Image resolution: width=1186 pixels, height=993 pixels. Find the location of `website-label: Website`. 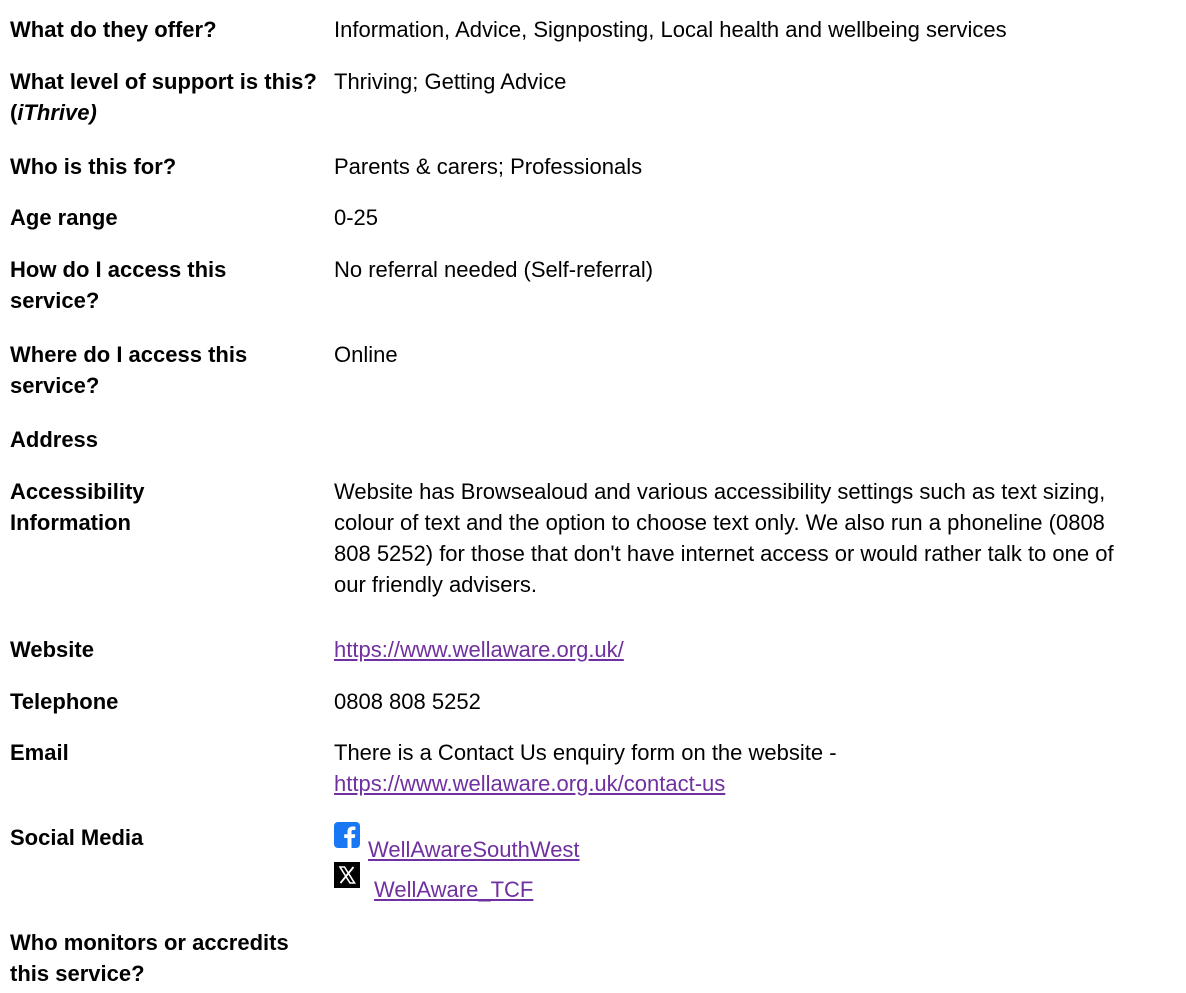

website-label: Website is located at coordinates (52, 649).